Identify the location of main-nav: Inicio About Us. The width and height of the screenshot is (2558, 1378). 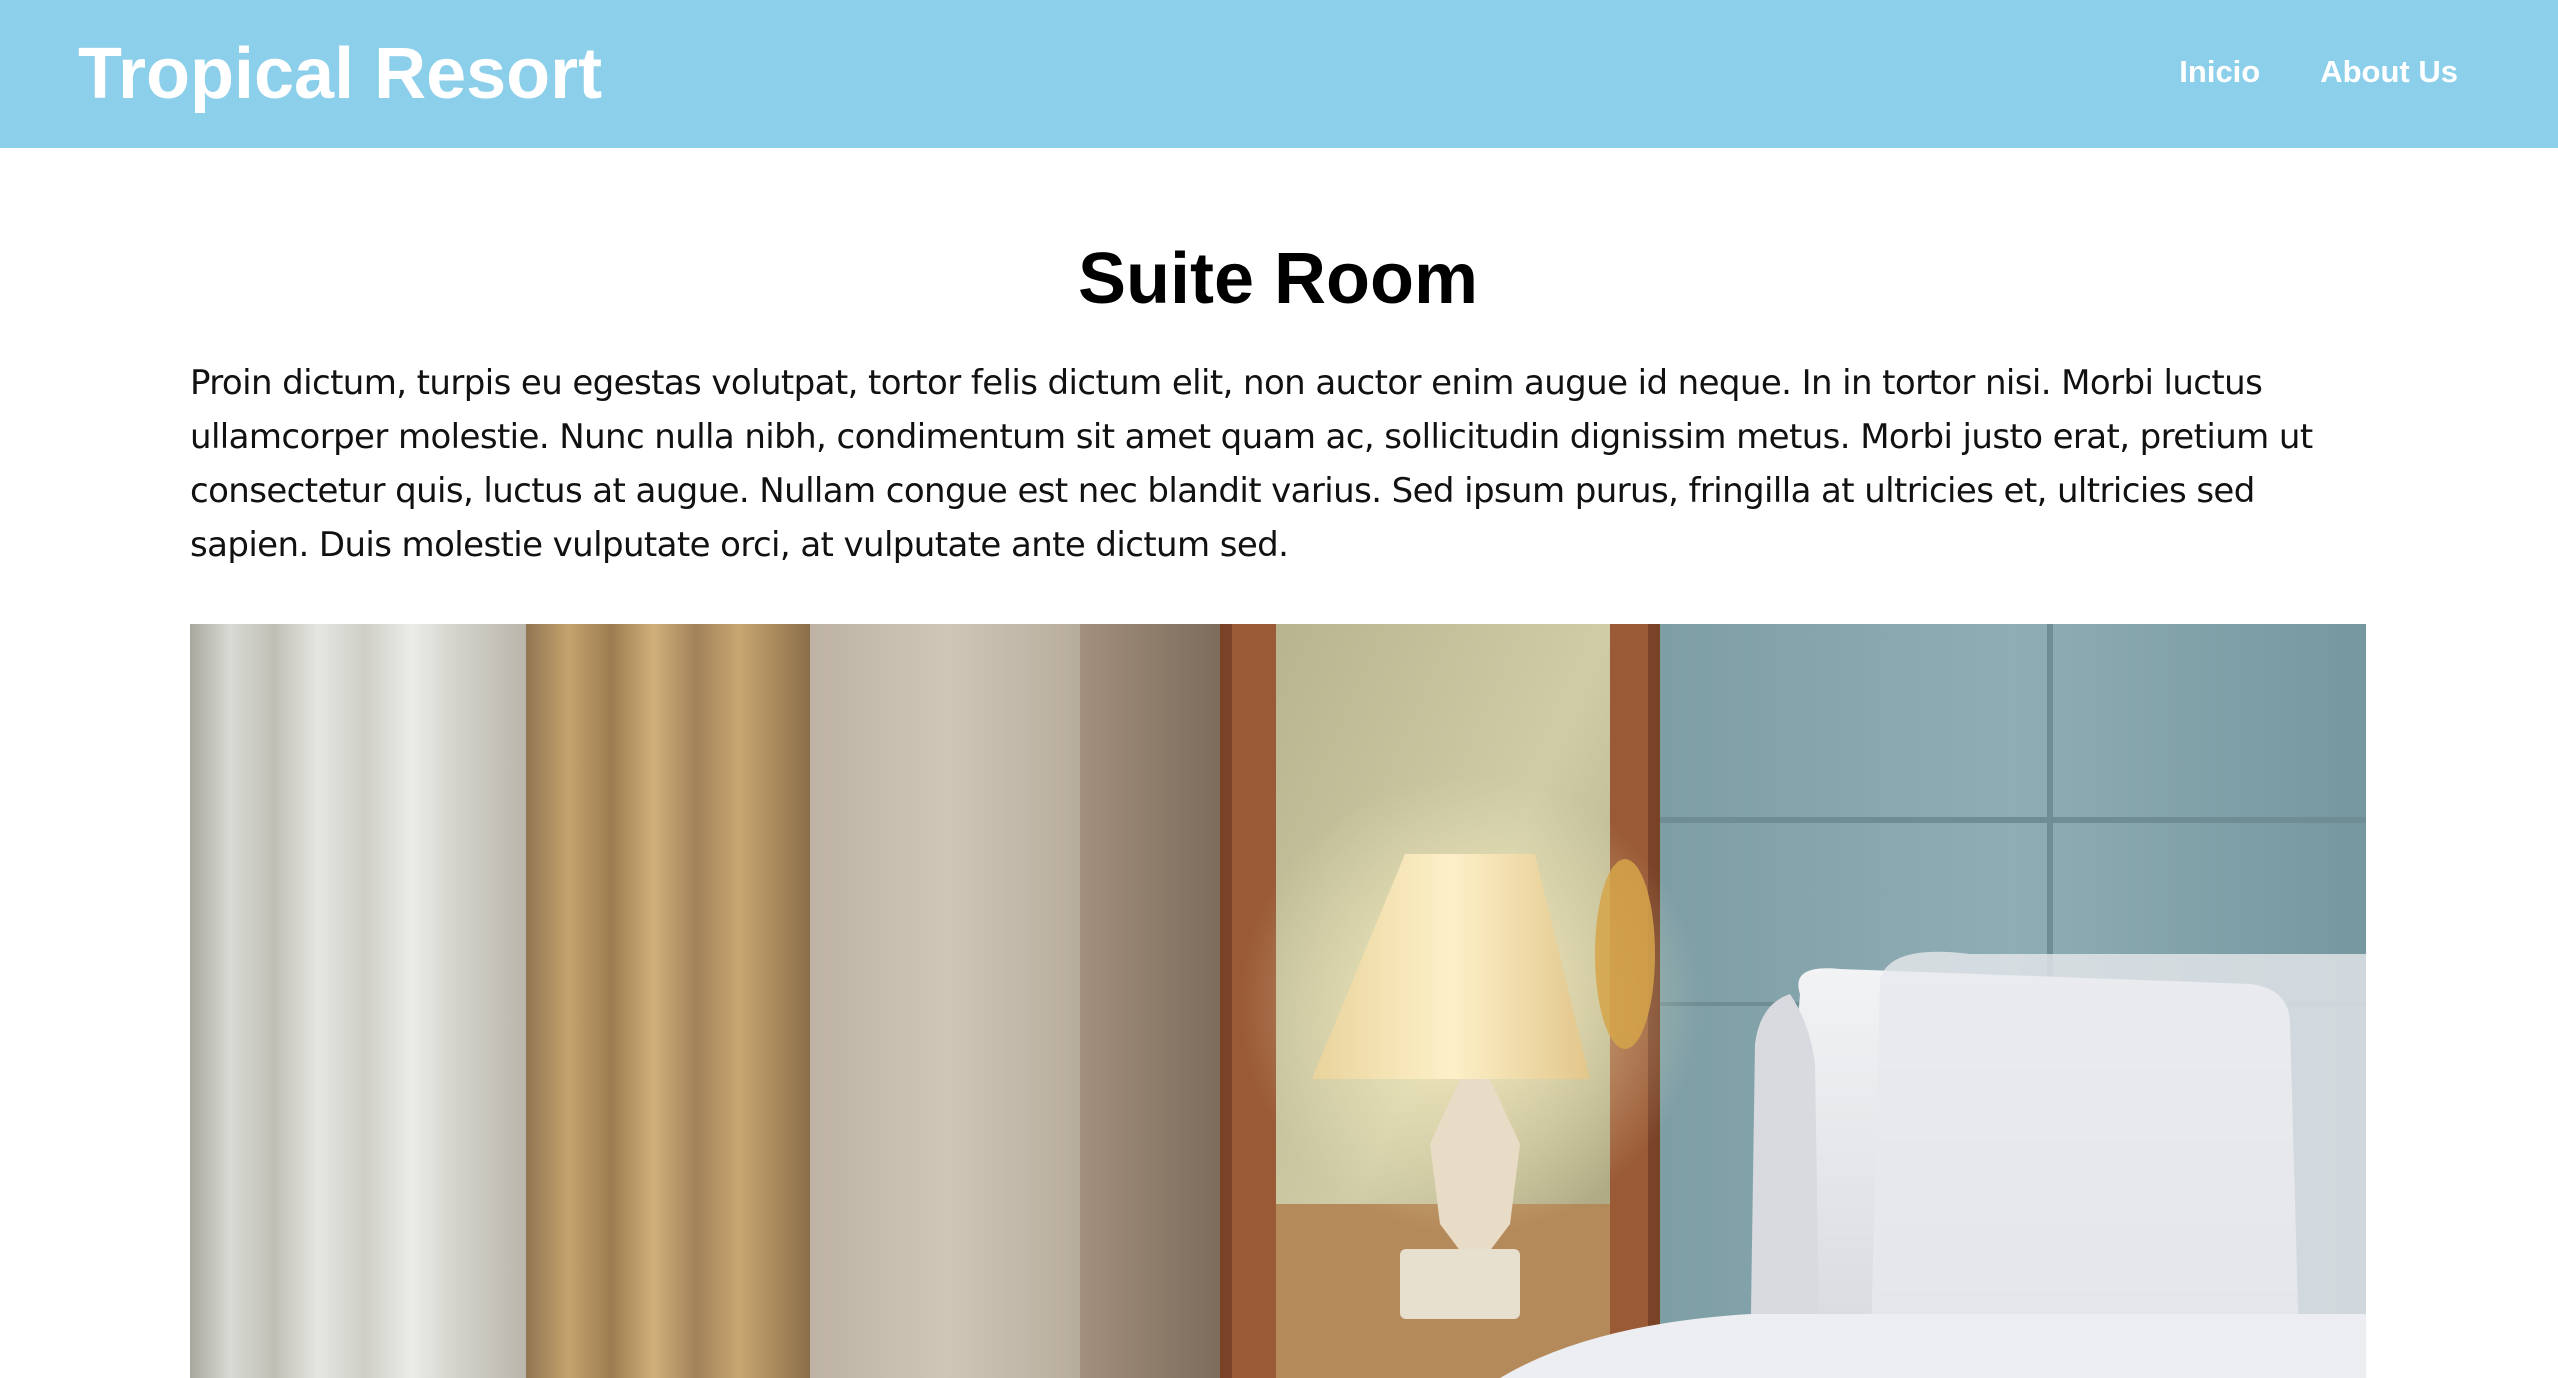
(2318, 72).